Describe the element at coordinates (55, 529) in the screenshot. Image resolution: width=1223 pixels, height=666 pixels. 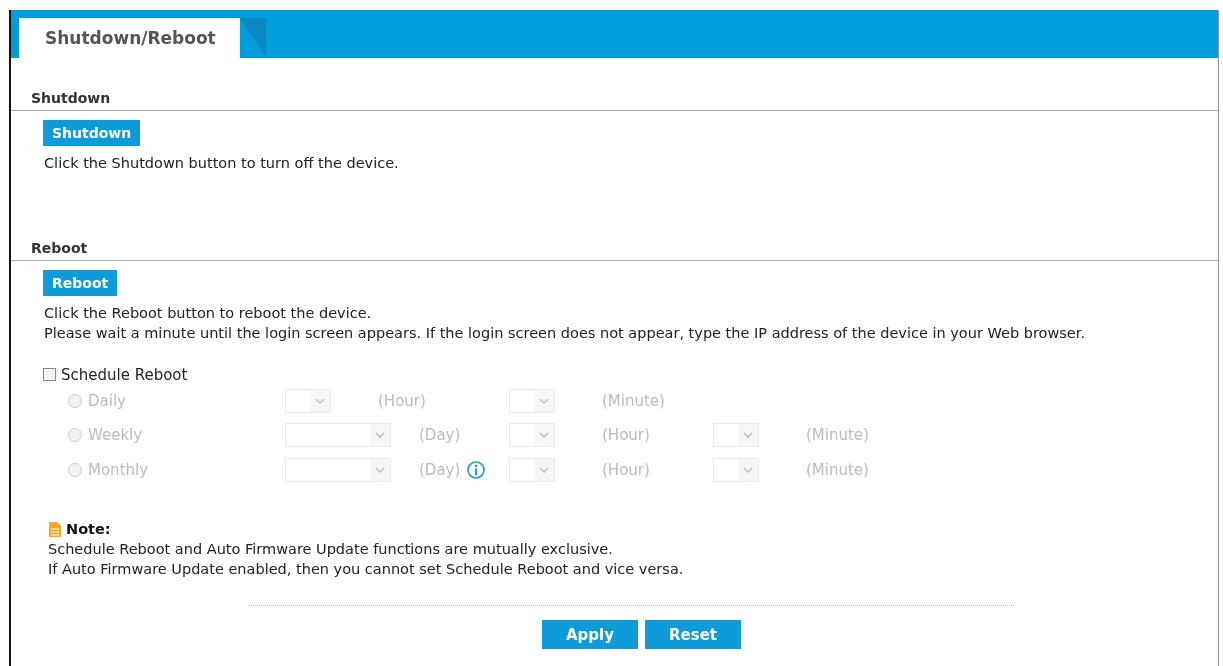
I see `note-icon` at that location.